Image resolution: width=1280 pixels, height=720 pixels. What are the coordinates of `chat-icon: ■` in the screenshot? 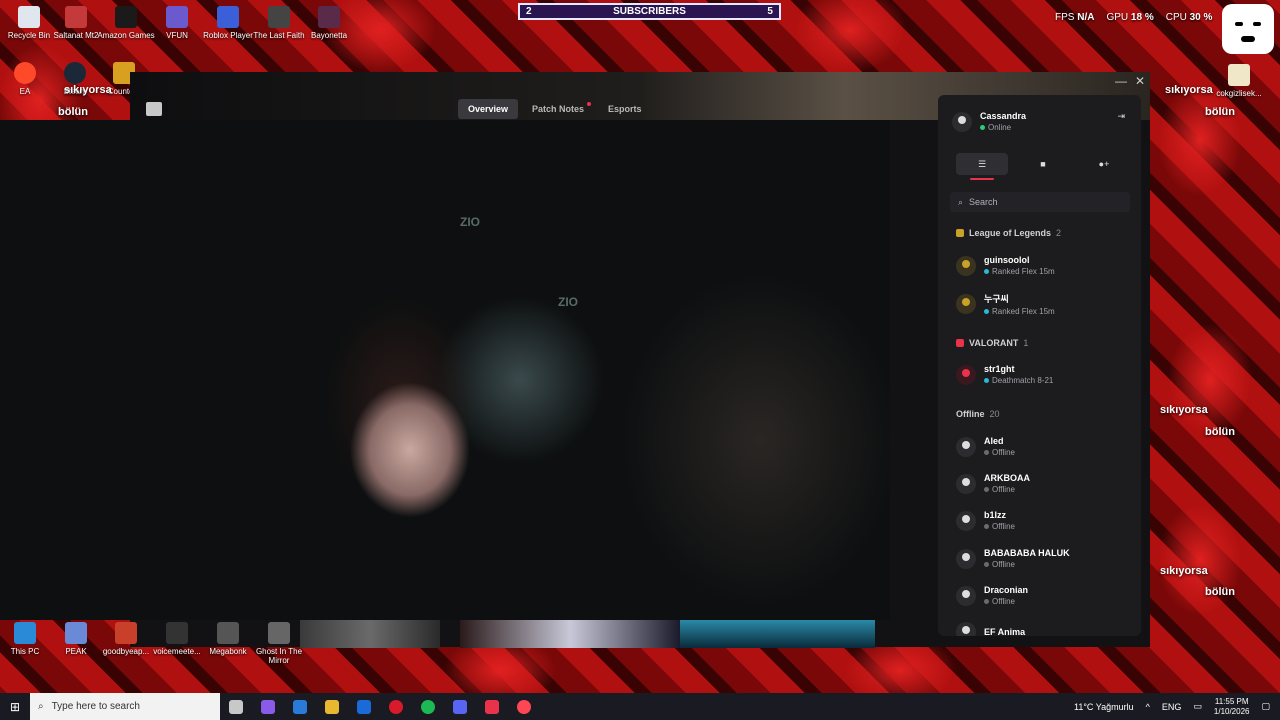 It's located at (1043, 164).